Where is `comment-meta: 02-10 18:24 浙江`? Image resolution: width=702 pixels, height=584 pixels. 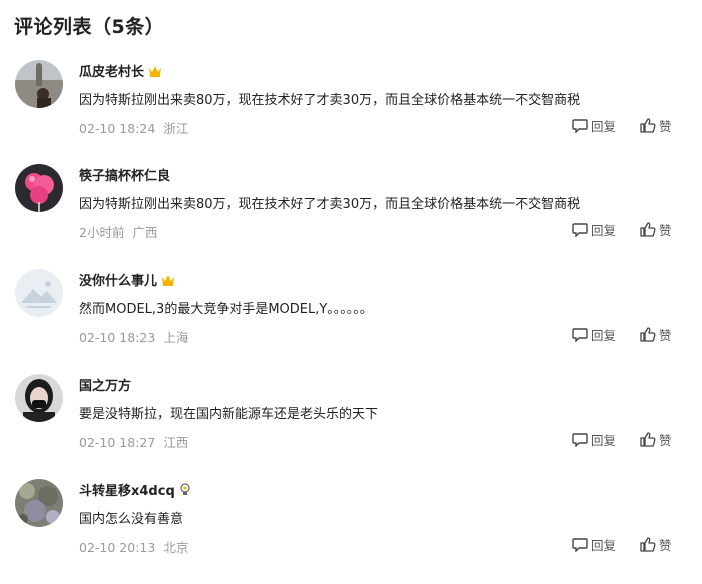
comment-meta: 02-10 18:24 浙江 is located at coordinates (133, 127).